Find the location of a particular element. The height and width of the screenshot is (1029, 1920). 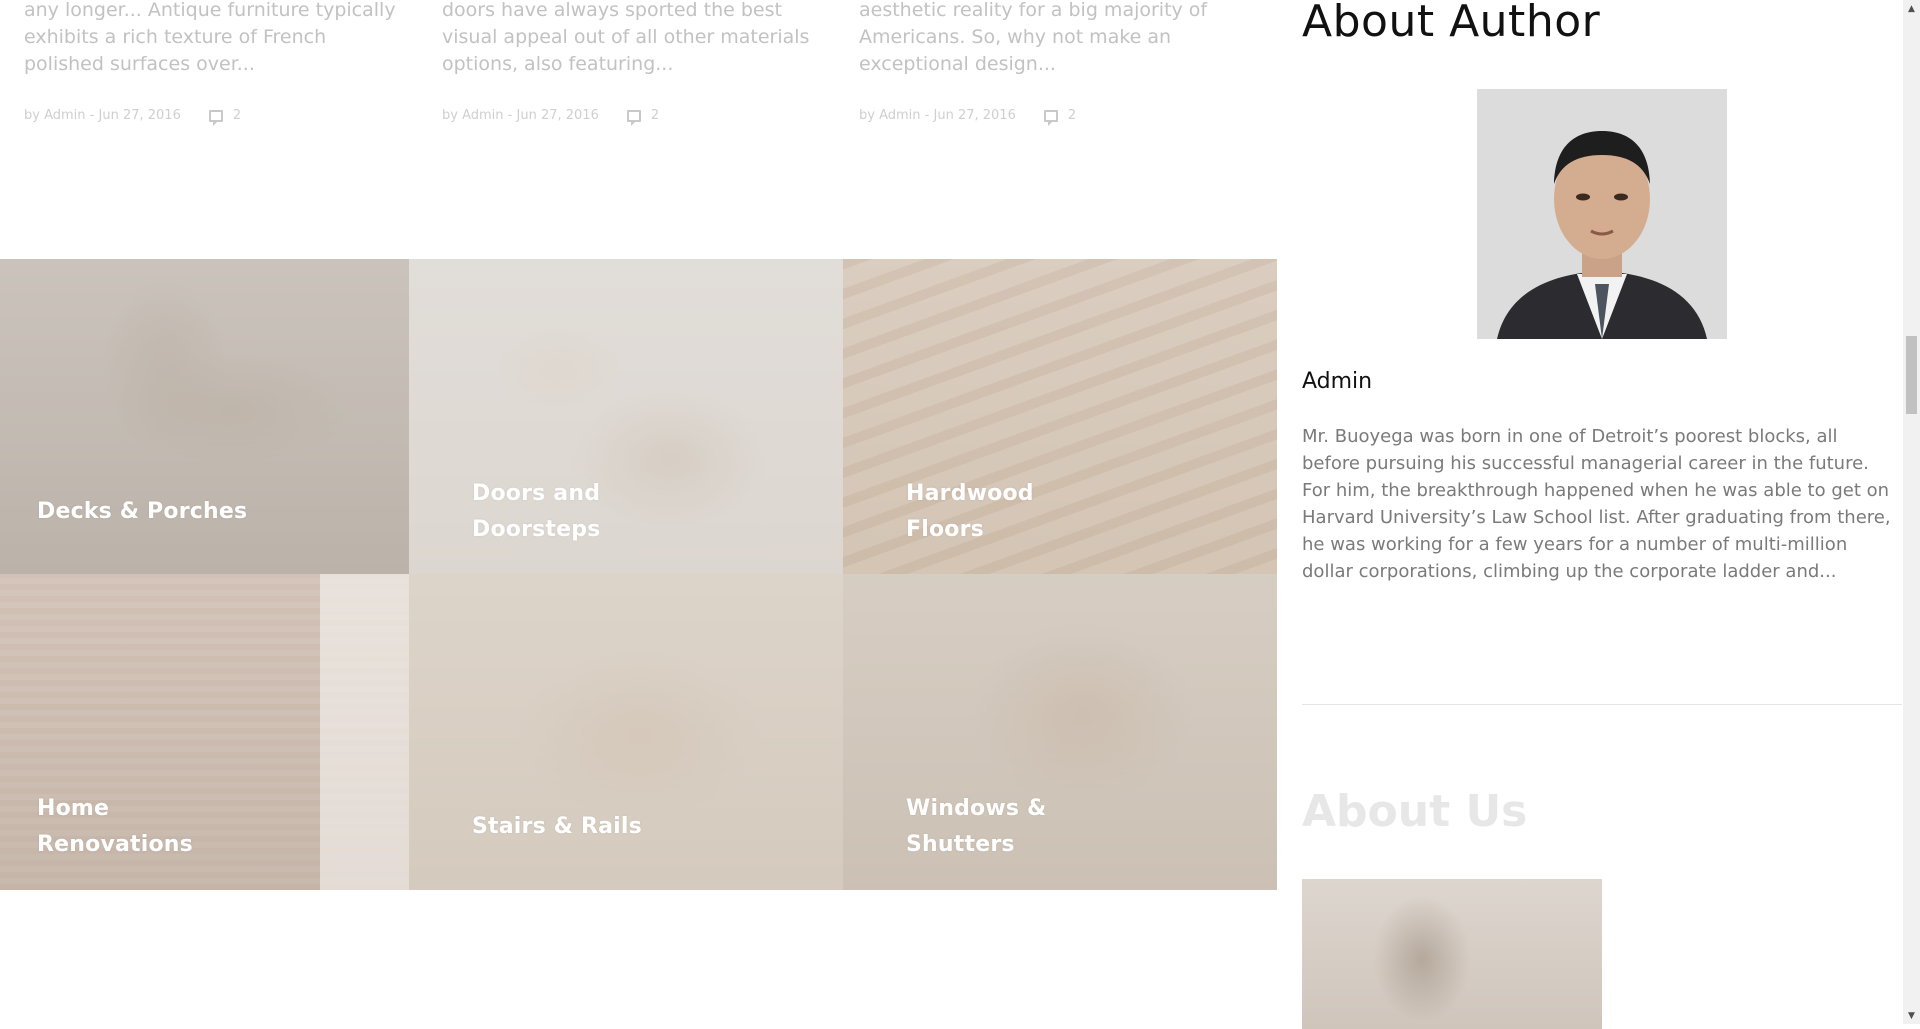

service-tile-decks-porches: Decks & Porches is located at coordinates (204, 416).